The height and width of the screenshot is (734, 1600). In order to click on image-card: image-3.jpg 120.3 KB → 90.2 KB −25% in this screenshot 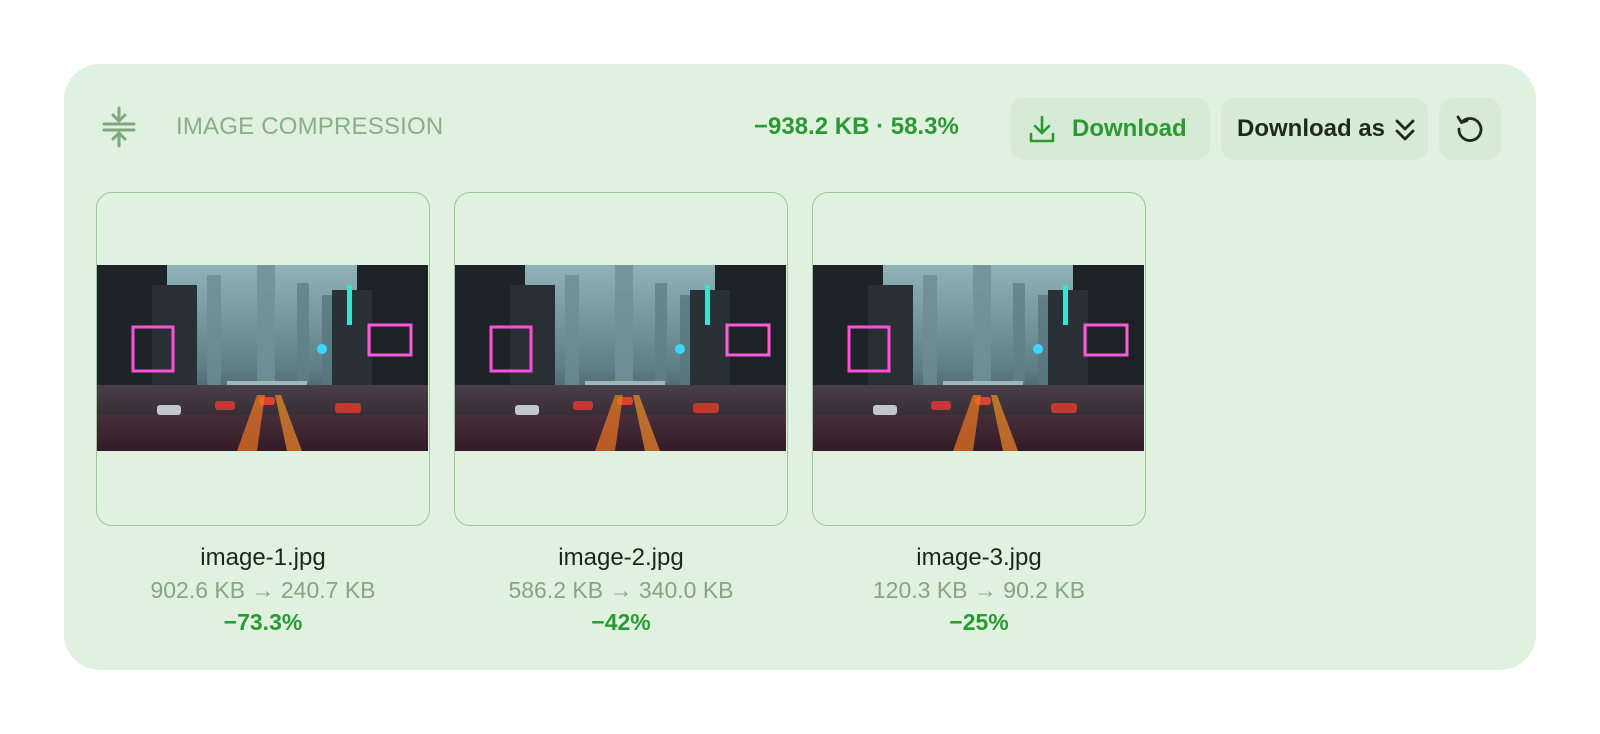, I will do `click(979, 415)`.